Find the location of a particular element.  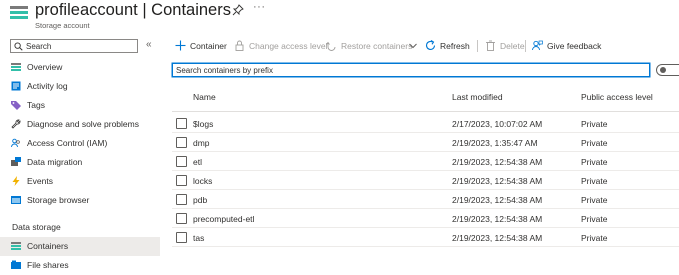

add-container-label: Container is located at coordinates (208, 46).